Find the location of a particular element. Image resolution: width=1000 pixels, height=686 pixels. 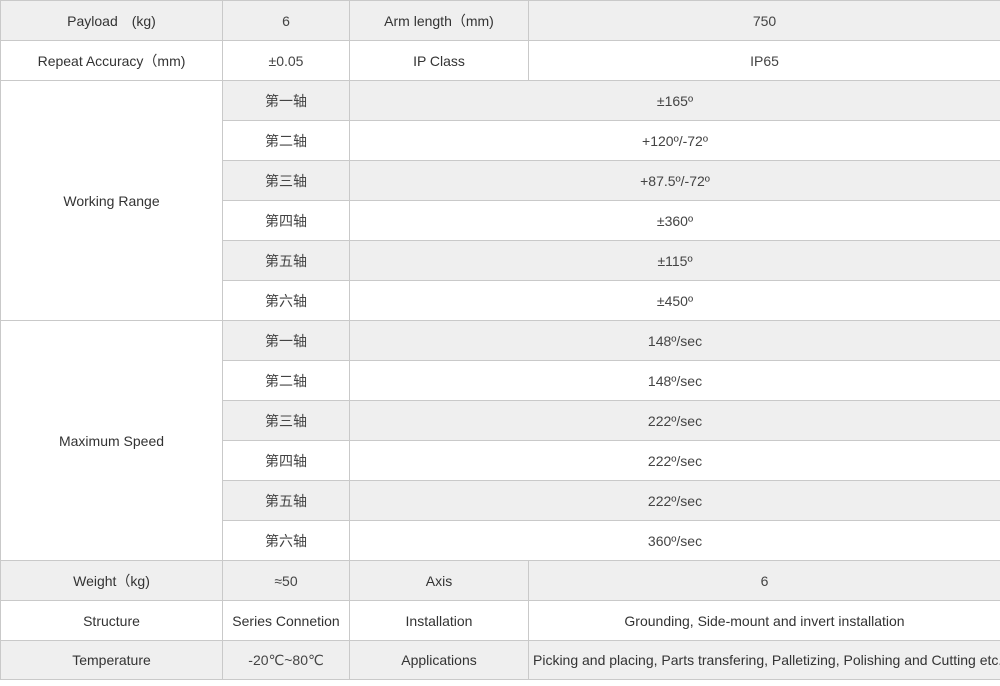

payload-label: Payload (kg) is located at coordinates (111, 20).